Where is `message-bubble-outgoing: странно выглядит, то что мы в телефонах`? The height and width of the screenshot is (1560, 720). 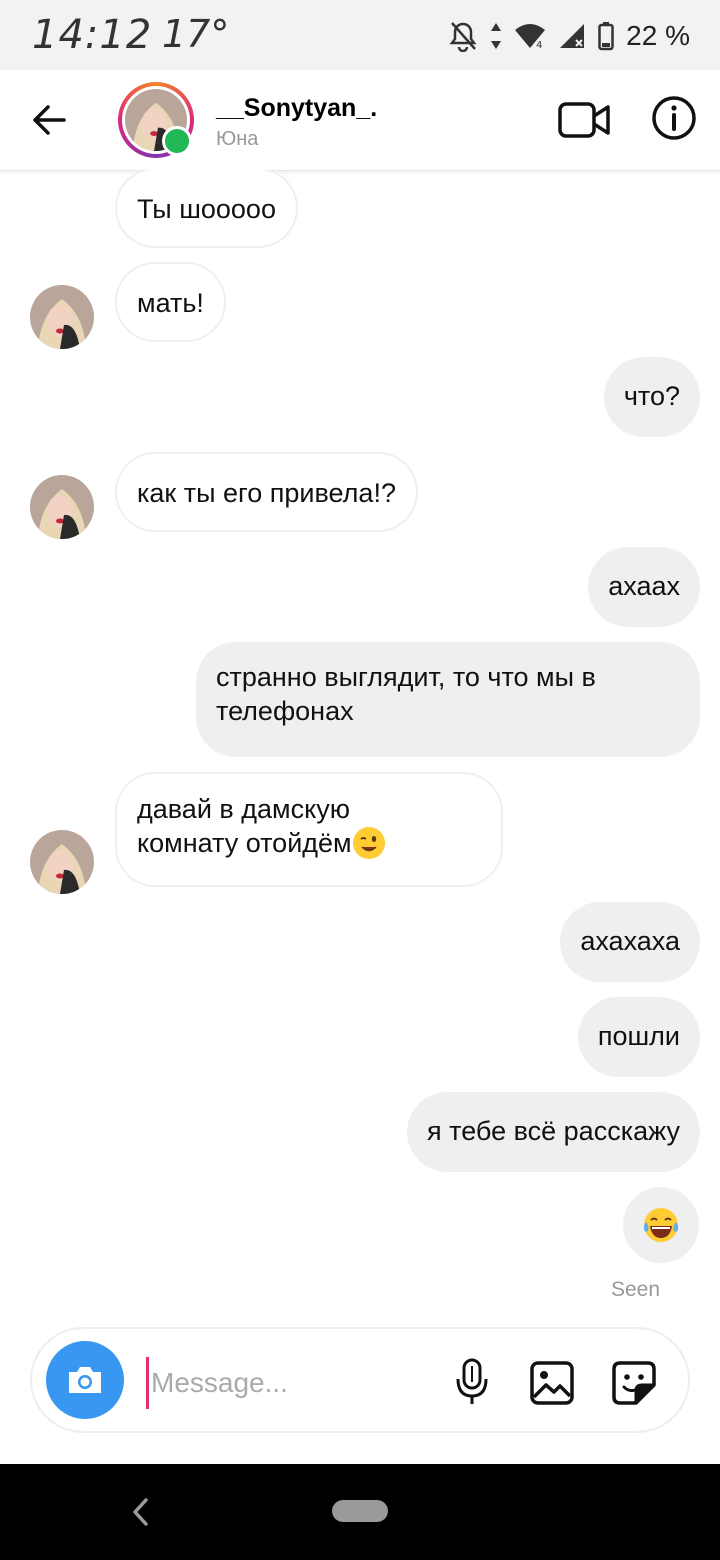 message-bubble-outgoing: странно выглядит, то что мы в телефонах is located at coordinates (448, 699).